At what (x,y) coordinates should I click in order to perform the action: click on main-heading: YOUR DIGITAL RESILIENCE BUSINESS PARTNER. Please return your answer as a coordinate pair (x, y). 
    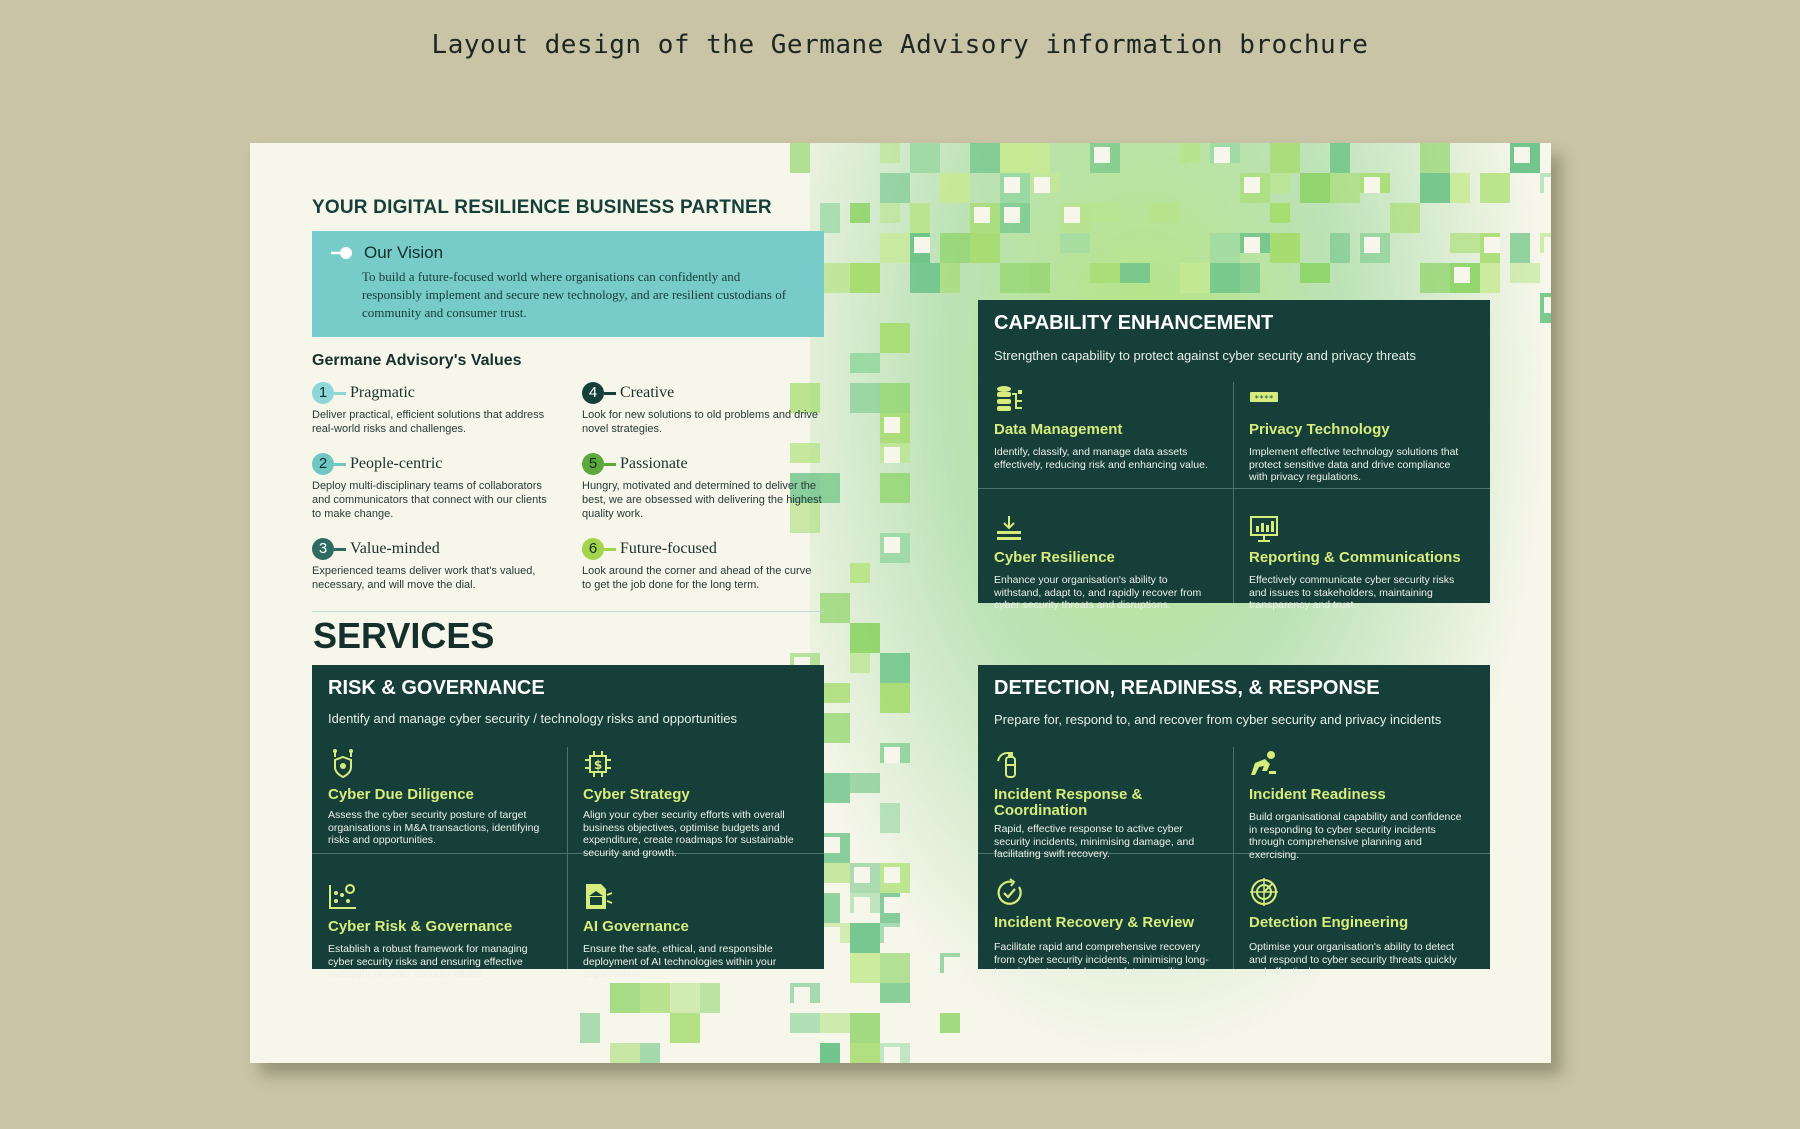
    Looking at the image, I should click on (542, 207).